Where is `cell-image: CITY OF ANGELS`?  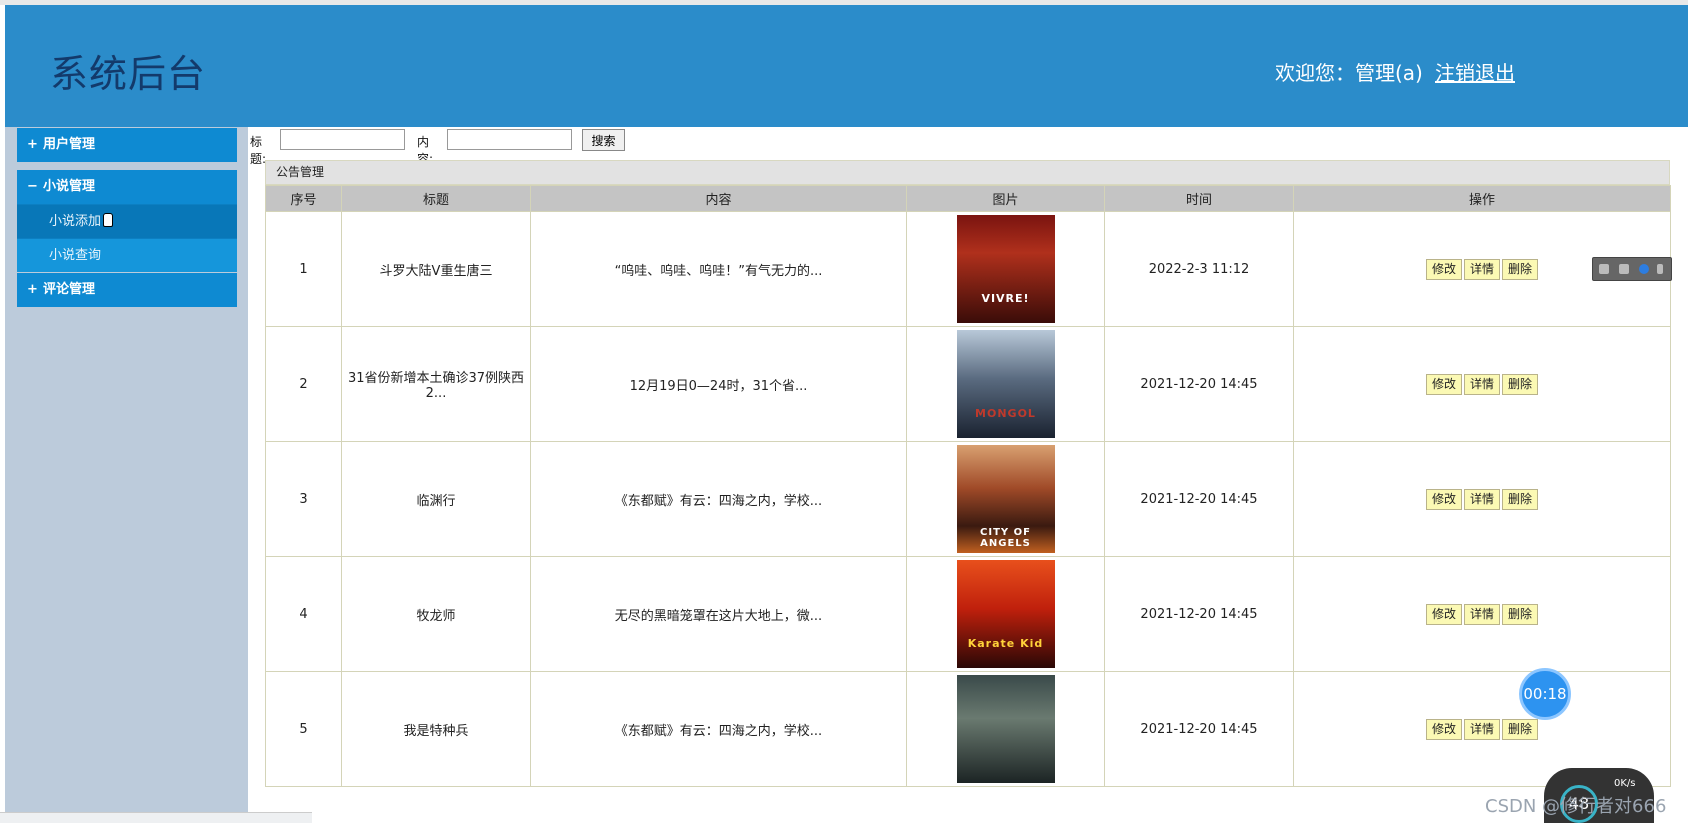
cell-image: CITY OF ANGELS is located at coordinates (1005, 499).